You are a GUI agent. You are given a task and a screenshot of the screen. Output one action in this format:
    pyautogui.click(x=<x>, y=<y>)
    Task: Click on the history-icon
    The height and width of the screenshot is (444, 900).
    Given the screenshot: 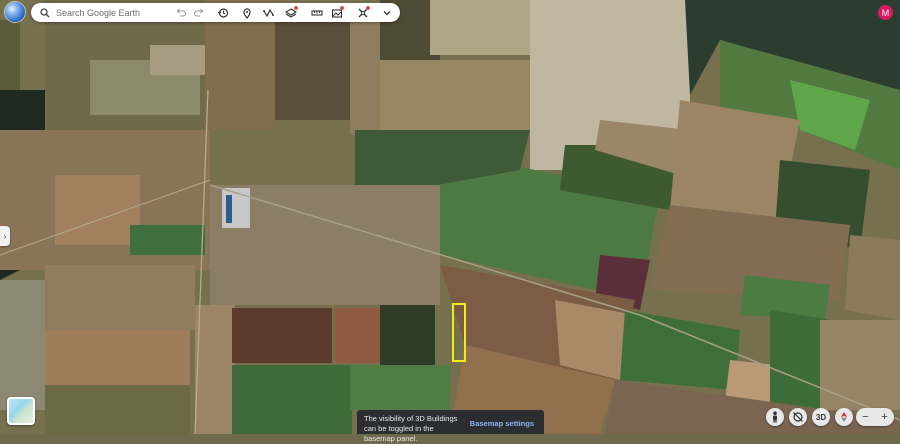 What is the action you would take?
    pyautogui.click(x=223, y=13)
    